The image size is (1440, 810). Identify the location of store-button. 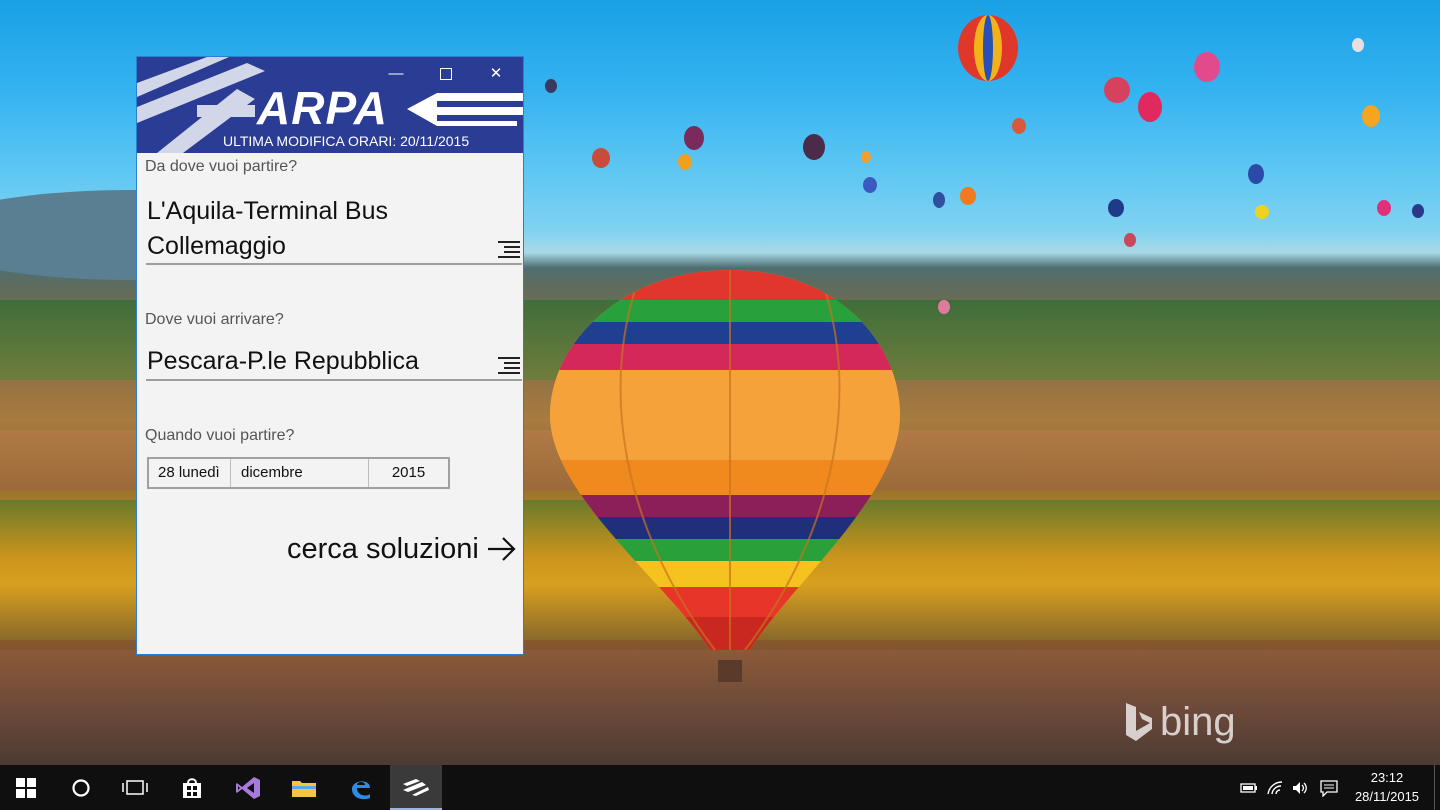
(192, 787).